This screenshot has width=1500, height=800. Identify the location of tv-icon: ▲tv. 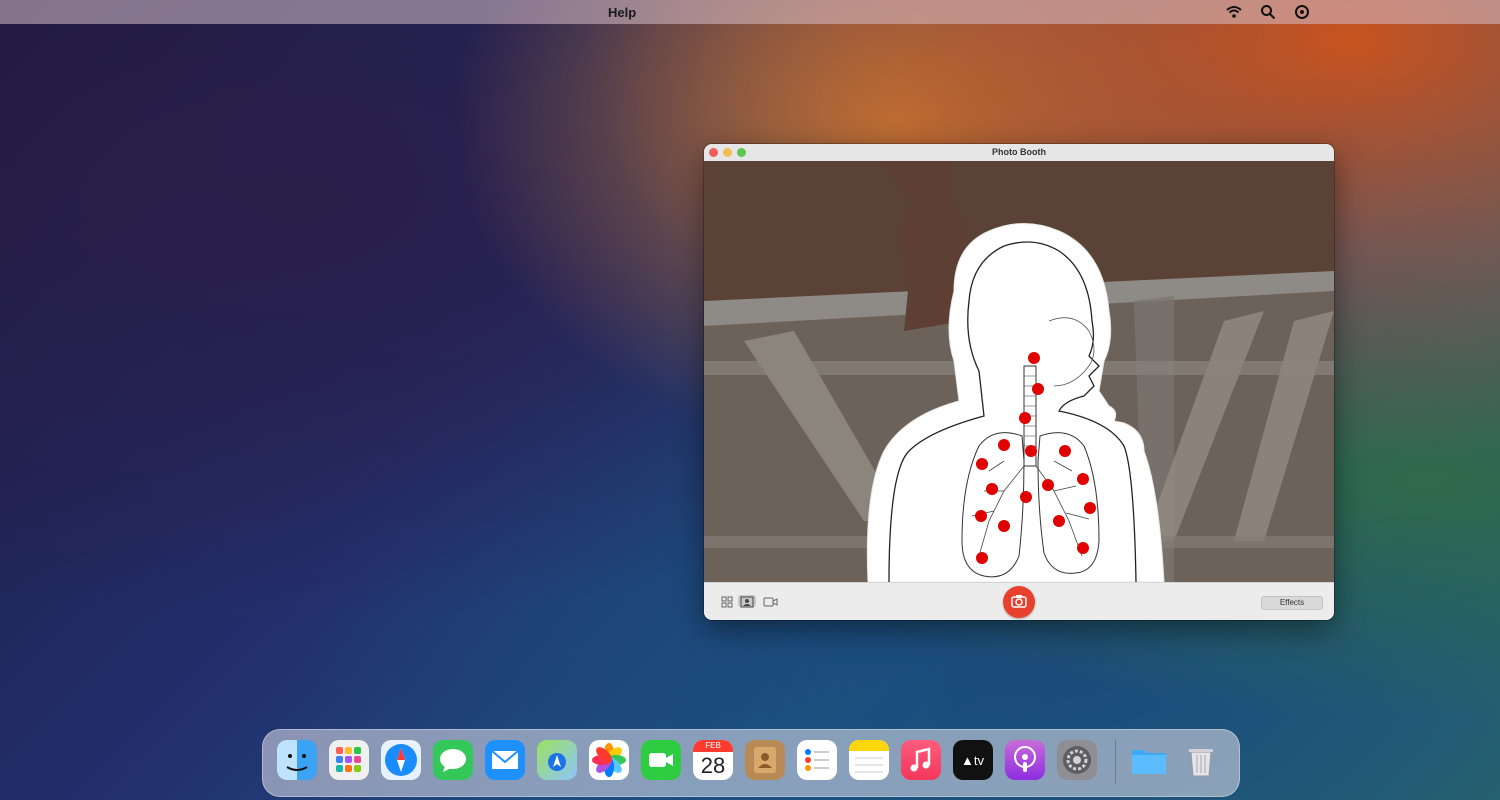
(973, 760).